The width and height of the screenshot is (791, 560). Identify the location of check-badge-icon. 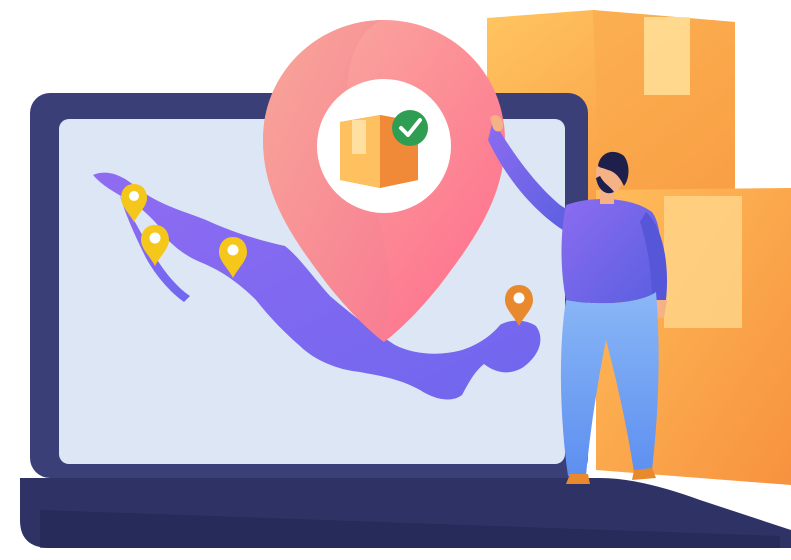
(410, 128).